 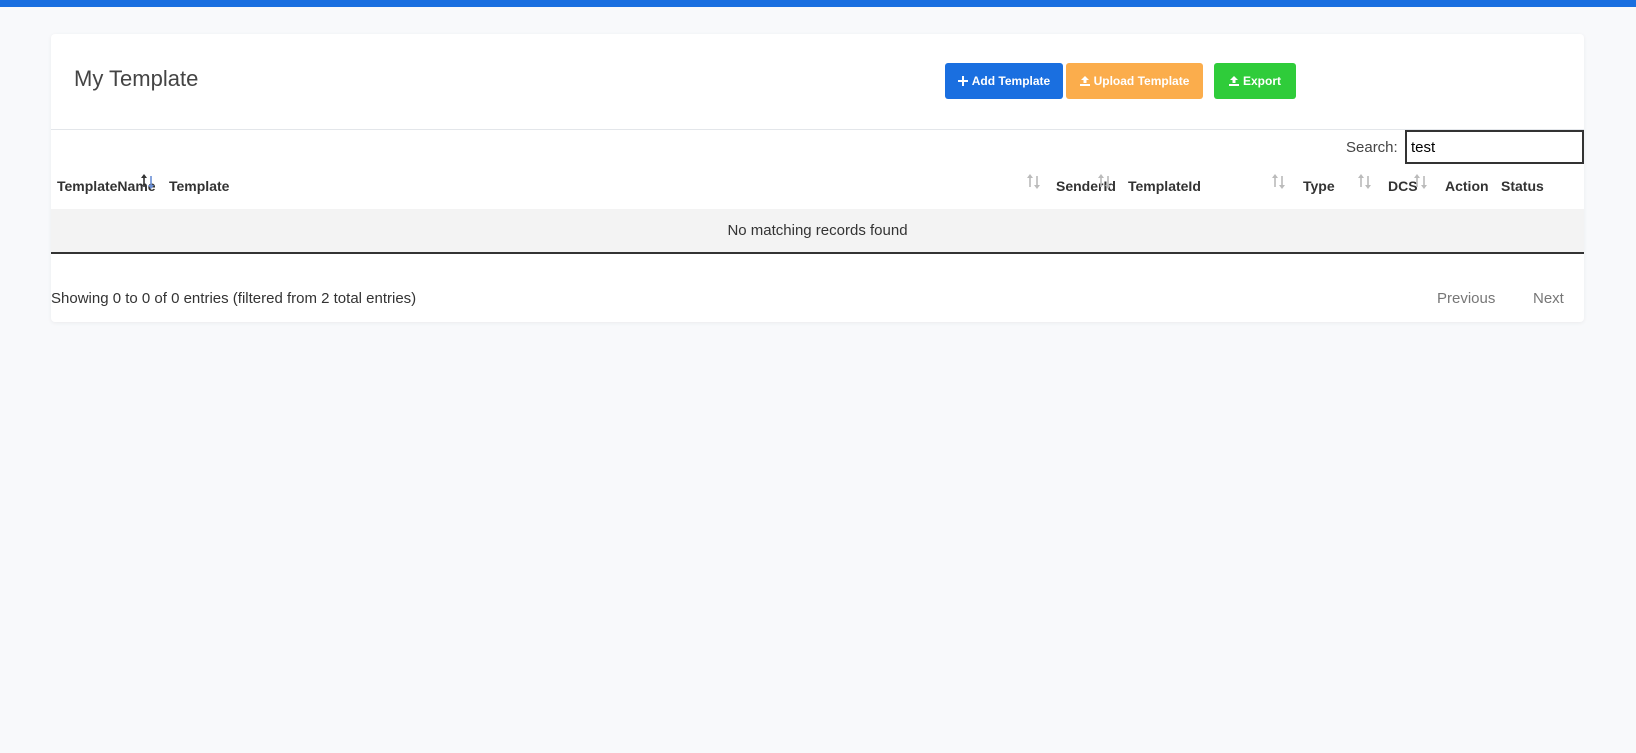 What do you see at coordinates (1494, 147) in the screenshot?
I see `search-input` at bounding box center [1494, 147].